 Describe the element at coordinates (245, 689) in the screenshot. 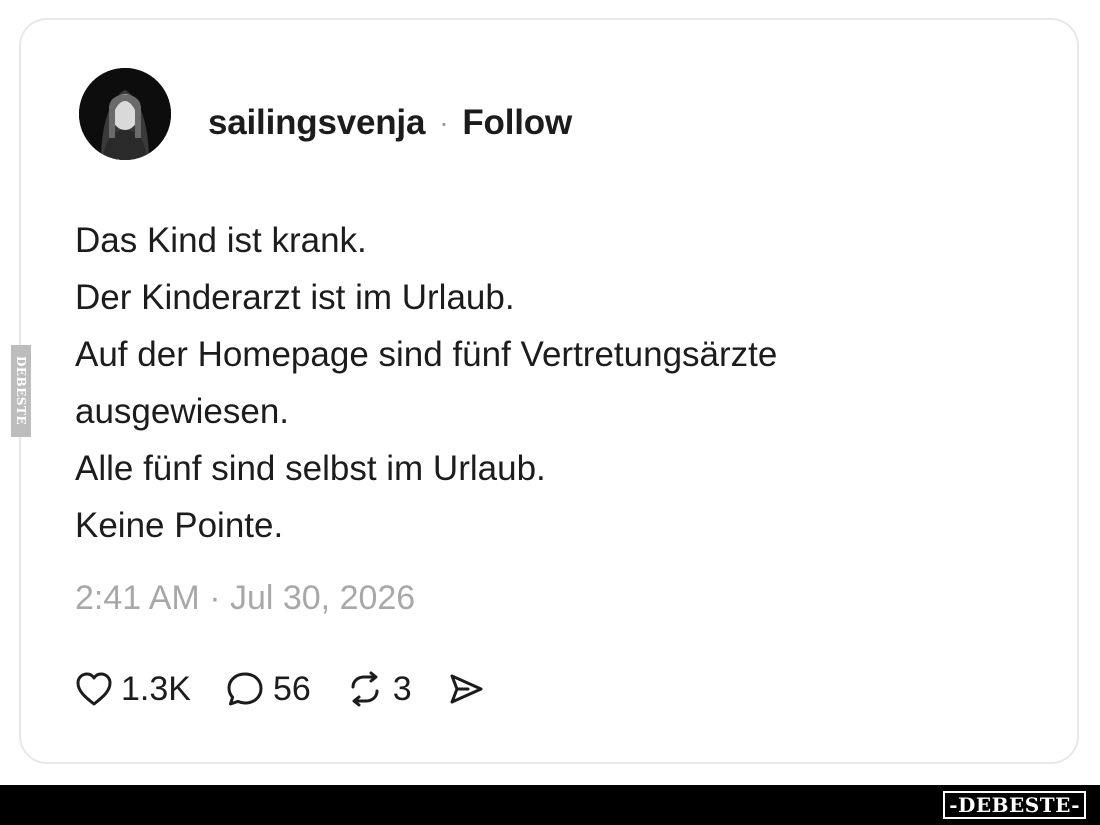

I see `speech-bubble-icon` at that location.